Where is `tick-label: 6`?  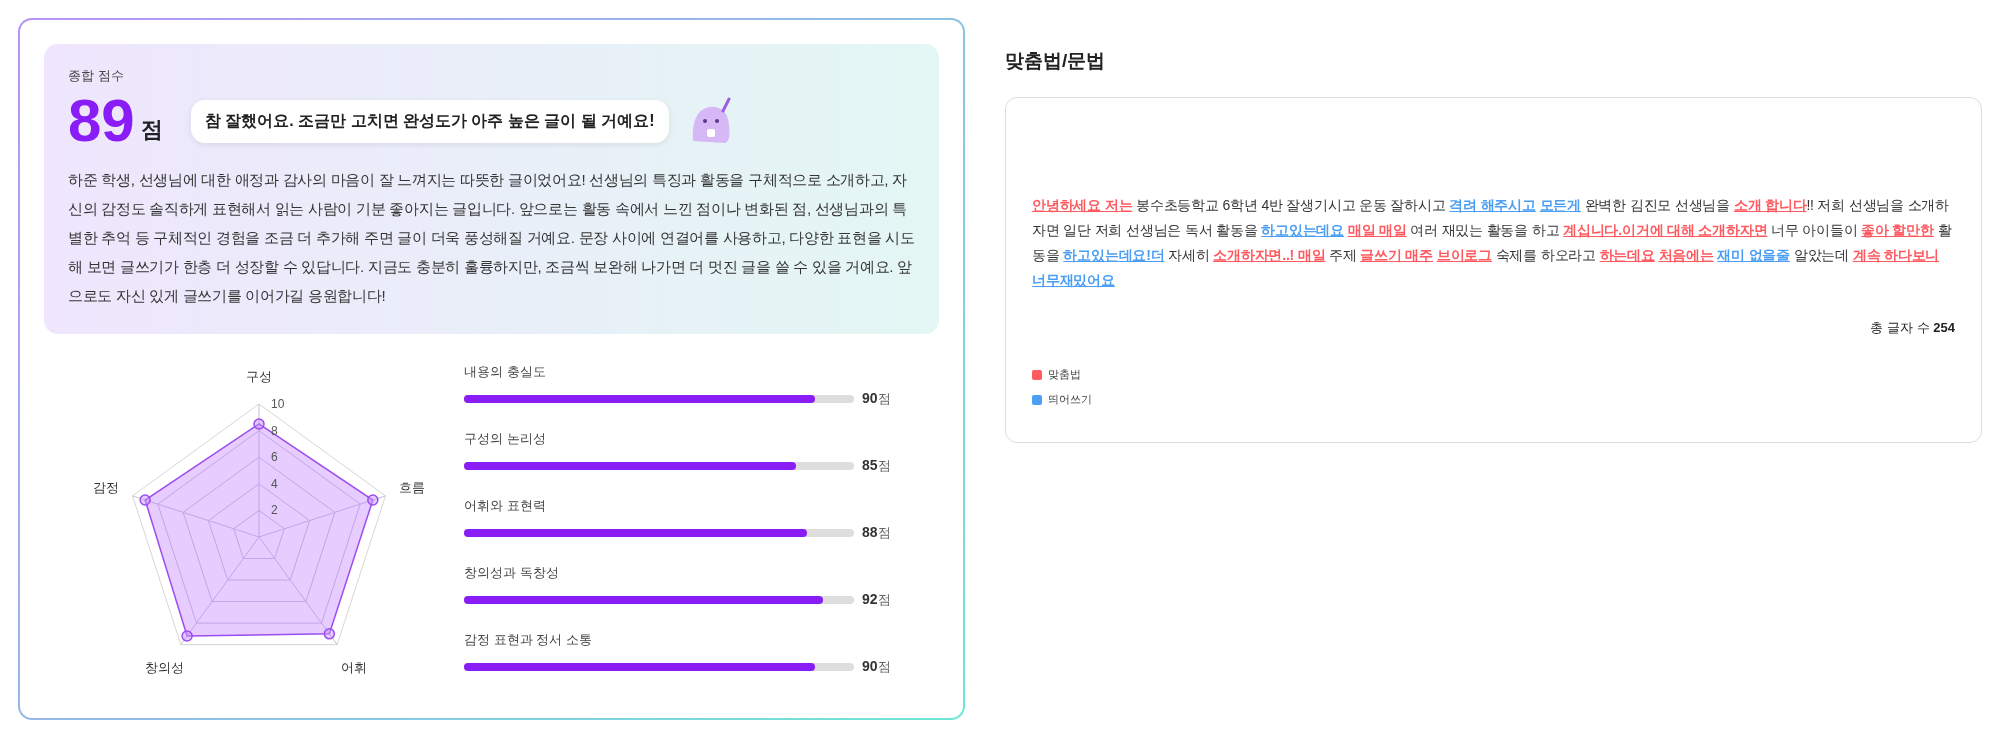
tick-label: 6 is located at coordinates (274, 457).